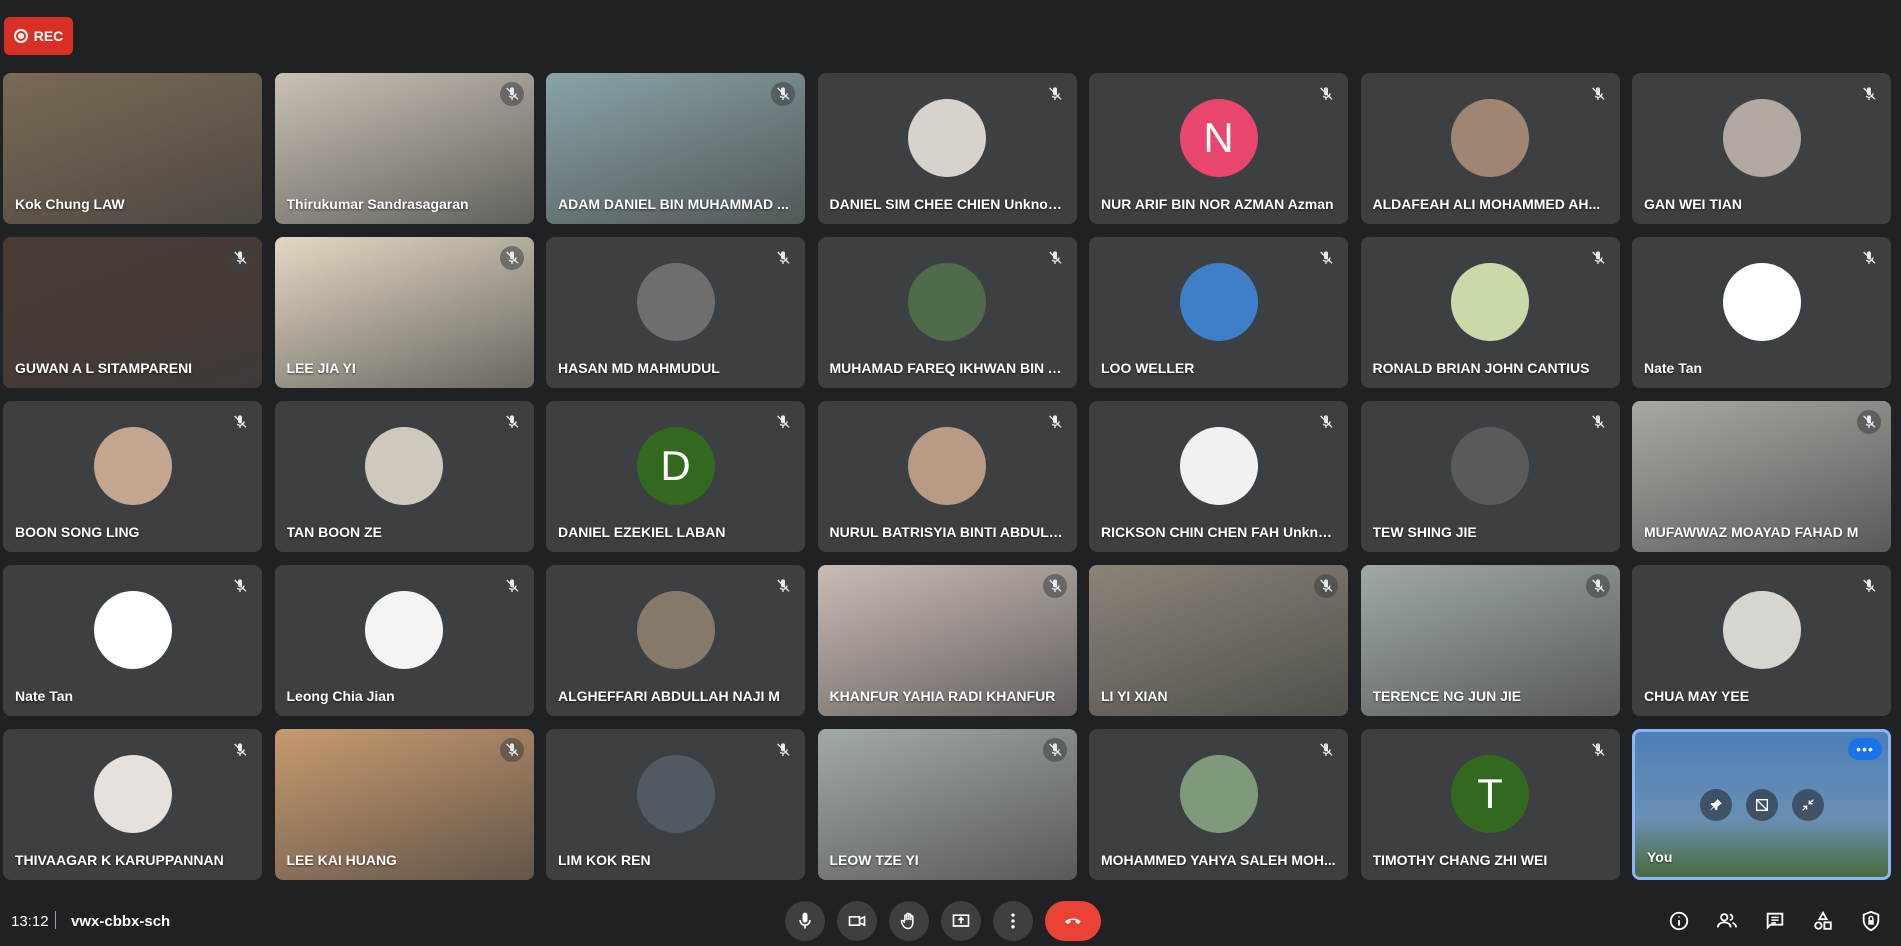 Image resolution: width=1901 pixels, height=946 pixels. What do you see at coordinates (1761, 476) in the screenshot?
I see `participant-tile: MUFAWWAZ MOAYAD FAHAD M` at bounding box center [1761, 476].